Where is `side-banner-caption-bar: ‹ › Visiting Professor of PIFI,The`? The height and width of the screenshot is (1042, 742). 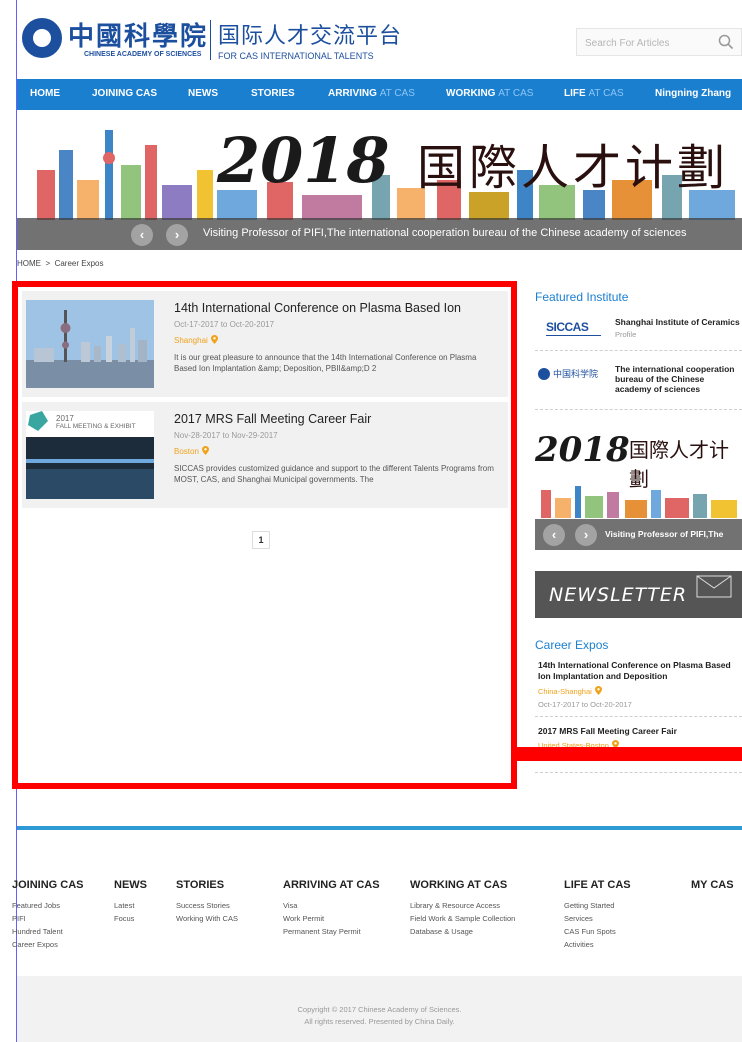 side-banner-caption-bar: ‹ › Visiting Professor of PIFI,The is located at coordinates (638, 534).